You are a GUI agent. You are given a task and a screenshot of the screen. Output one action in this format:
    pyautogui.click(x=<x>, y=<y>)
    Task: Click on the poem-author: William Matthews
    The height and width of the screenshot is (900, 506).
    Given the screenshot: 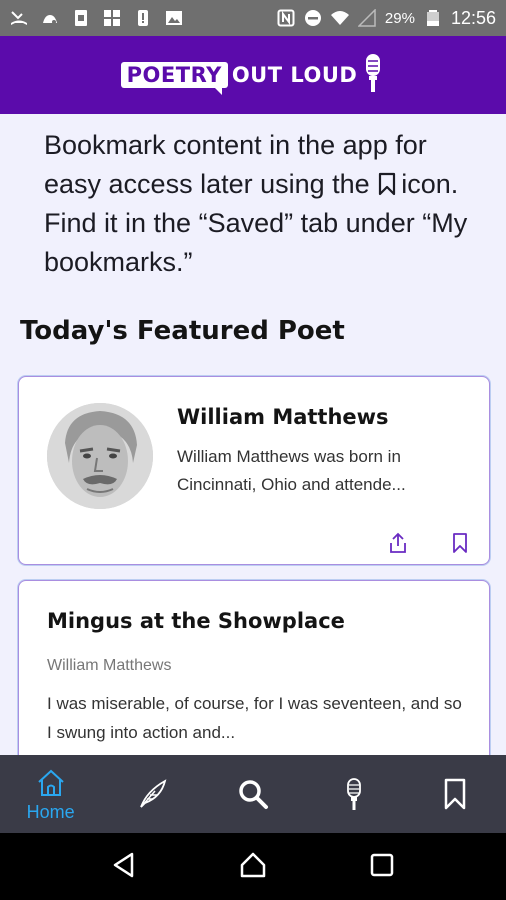 What is the action you would take?
    pyautogui.click(x=109, y=665)
    